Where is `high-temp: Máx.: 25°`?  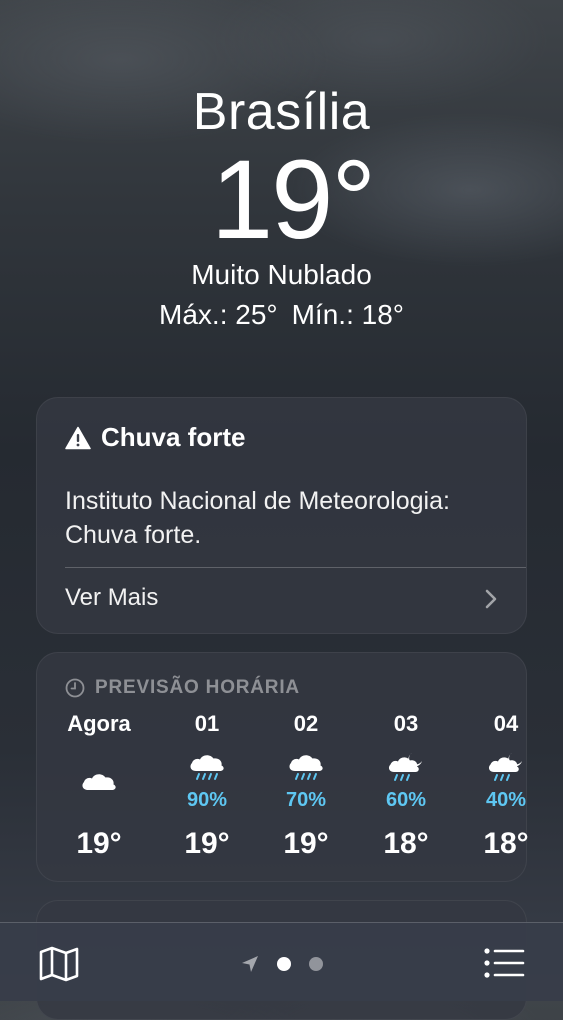
high-temp: Máx.: 25° is located at coordinates (218, 314).